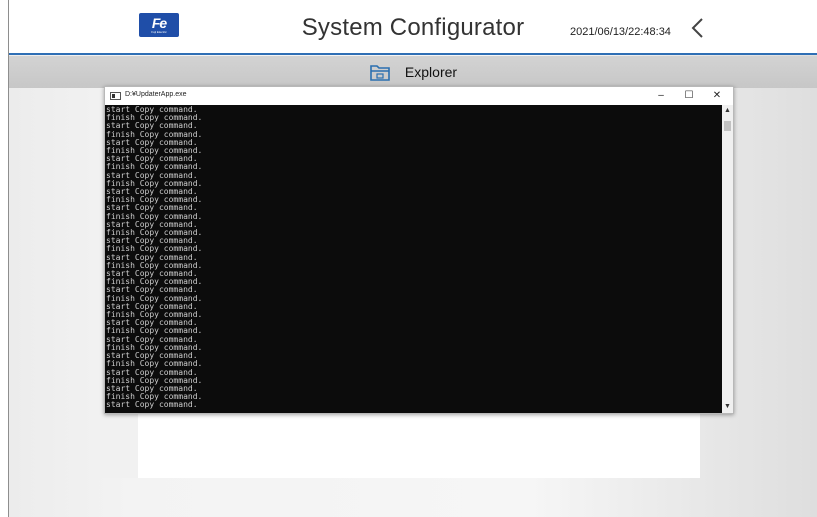 The width and height of the screenshot is (817, 517). I want to click on console-scrollbar: ▲ ▼, so click(727, 259).